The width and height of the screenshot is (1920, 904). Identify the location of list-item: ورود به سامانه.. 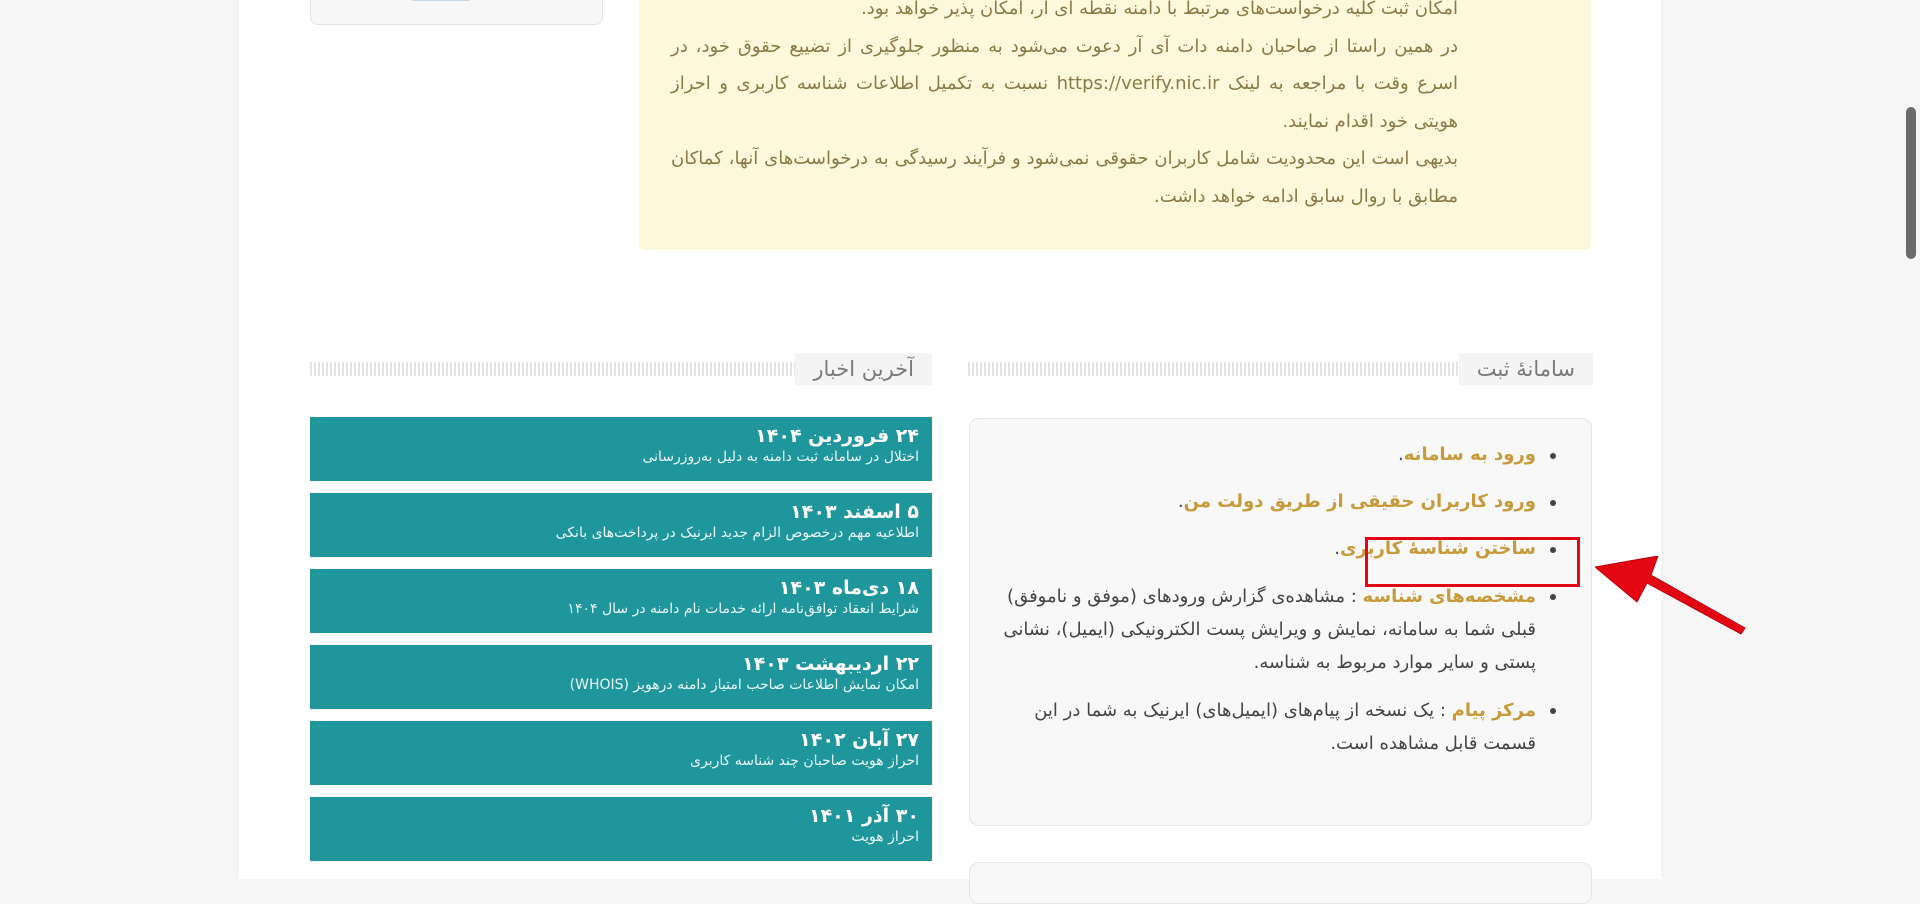
(1278, 455).